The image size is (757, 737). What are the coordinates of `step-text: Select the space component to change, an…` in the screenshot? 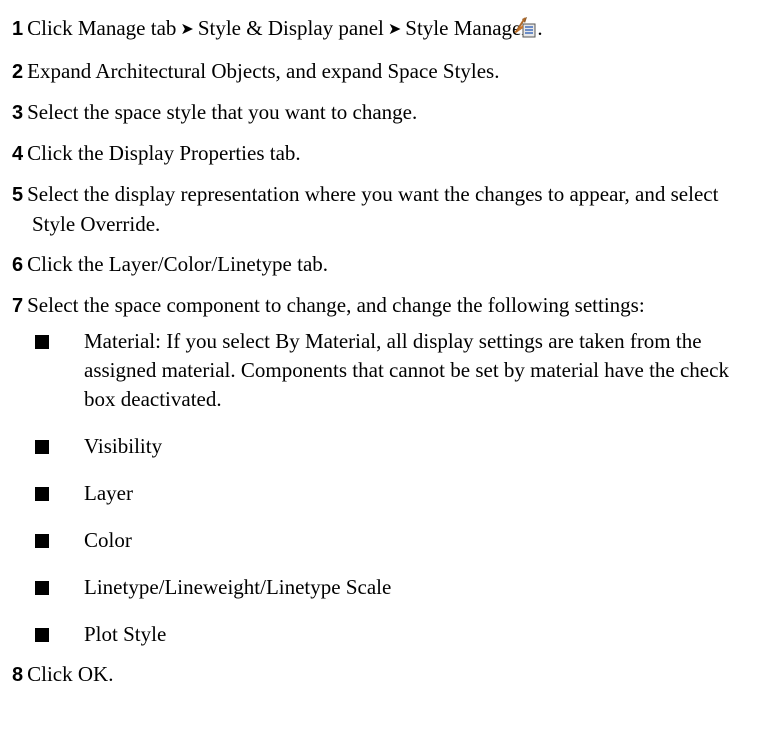 It's located at (336, 305).